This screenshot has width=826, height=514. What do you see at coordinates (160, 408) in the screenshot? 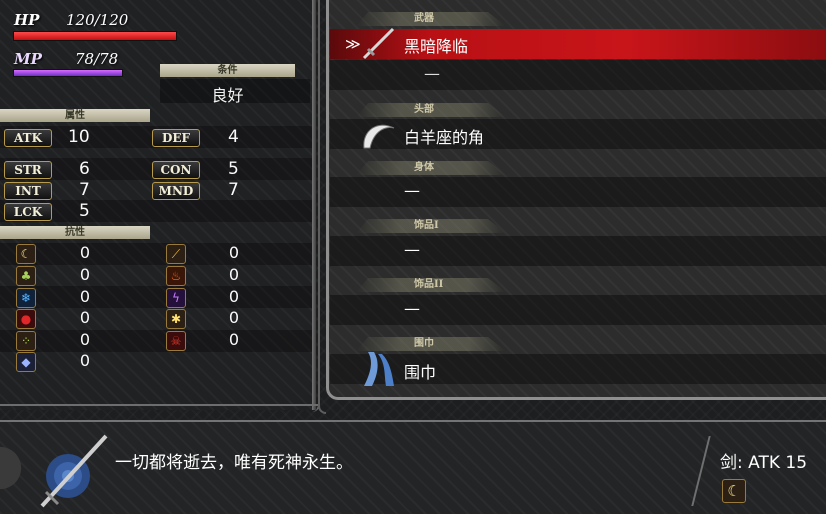
I see `status-panel-corner` at bounding box center [160, 408].